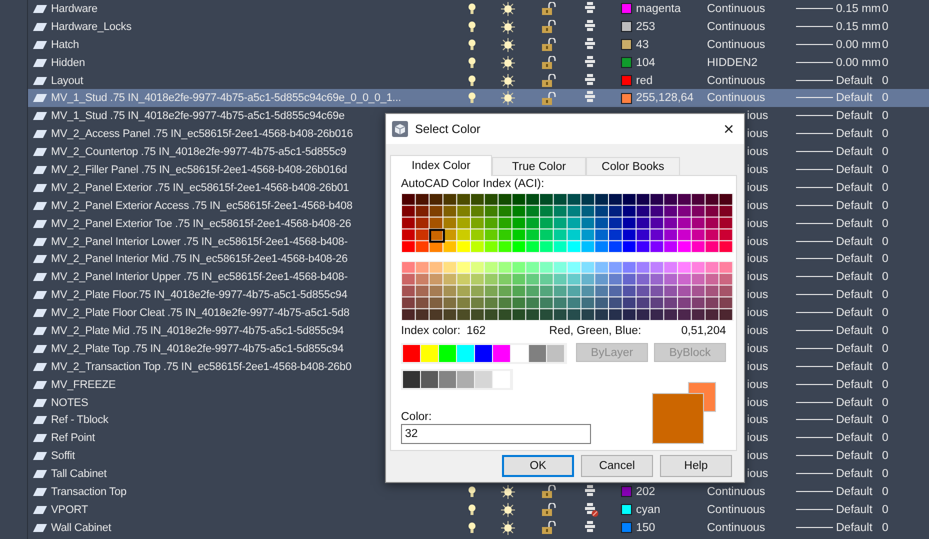  I want to click on linetype-text: HIDDEN2, so click(748, 62).